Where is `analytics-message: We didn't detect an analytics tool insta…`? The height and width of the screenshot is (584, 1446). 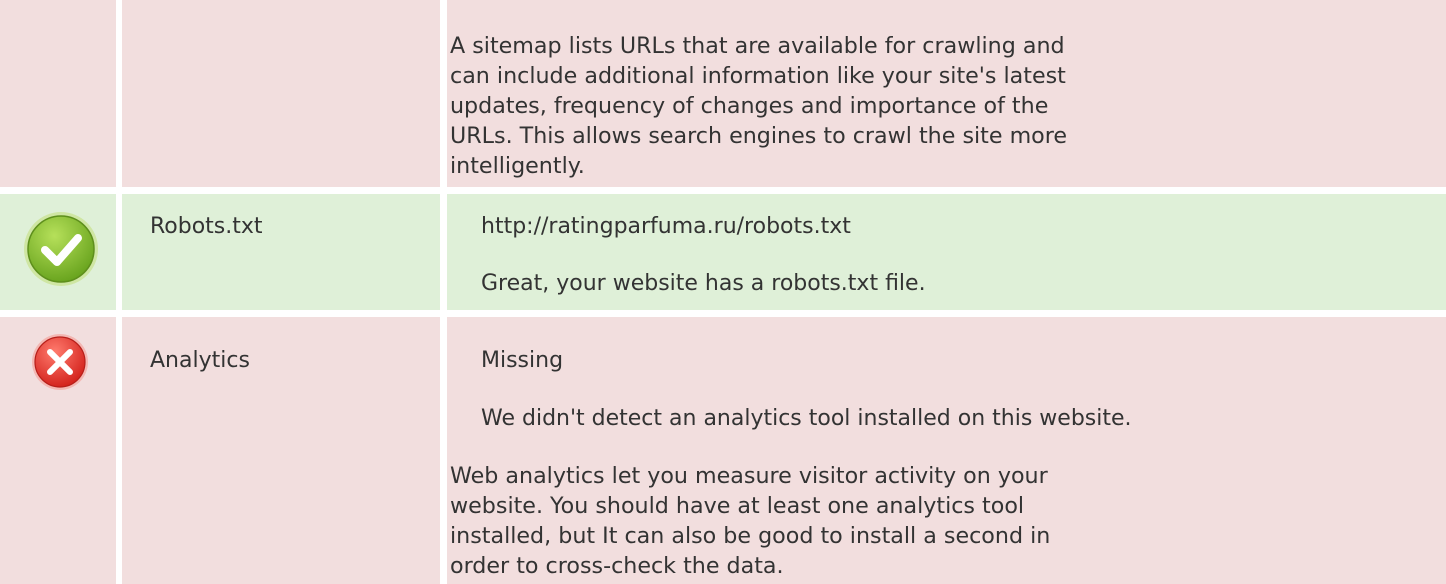 analytics-message: We didn't detect an analytics tool insta… is located at coordinates (806, 418).